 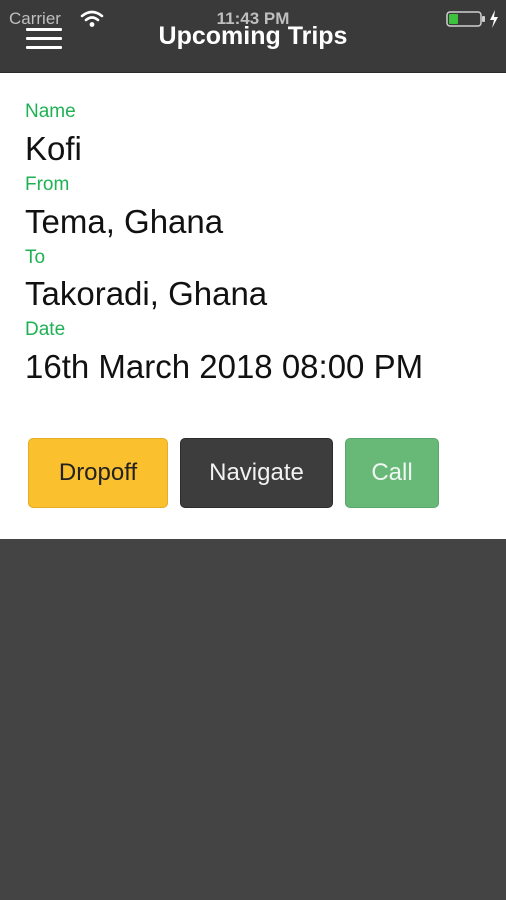 What do you see at coordinates (224, 366) in the screenshot?
I see `date-value: 16th March 2018 08:00 PM` at bounding box center [224, 366].